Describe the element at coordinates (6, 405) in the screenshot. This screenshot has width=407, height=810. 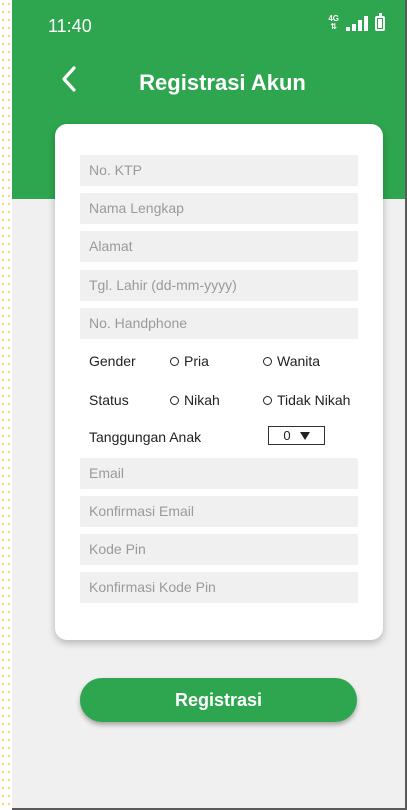
I see `background-pattern` at that location.